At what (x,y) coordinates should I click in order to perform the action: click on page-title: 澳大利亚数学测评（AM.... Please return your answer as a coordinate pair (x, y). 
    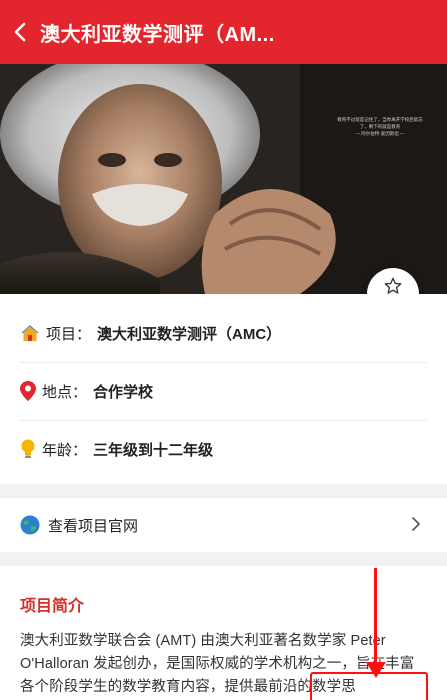
    Looking at the image, I should click on (157, 34).